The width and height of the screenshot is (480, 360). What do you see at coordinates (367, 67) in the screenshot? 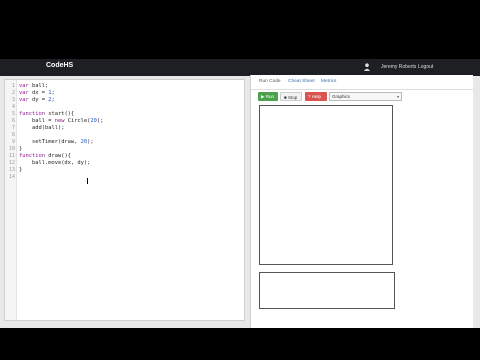
I see `user-icon` at bounding box center [367, 67].